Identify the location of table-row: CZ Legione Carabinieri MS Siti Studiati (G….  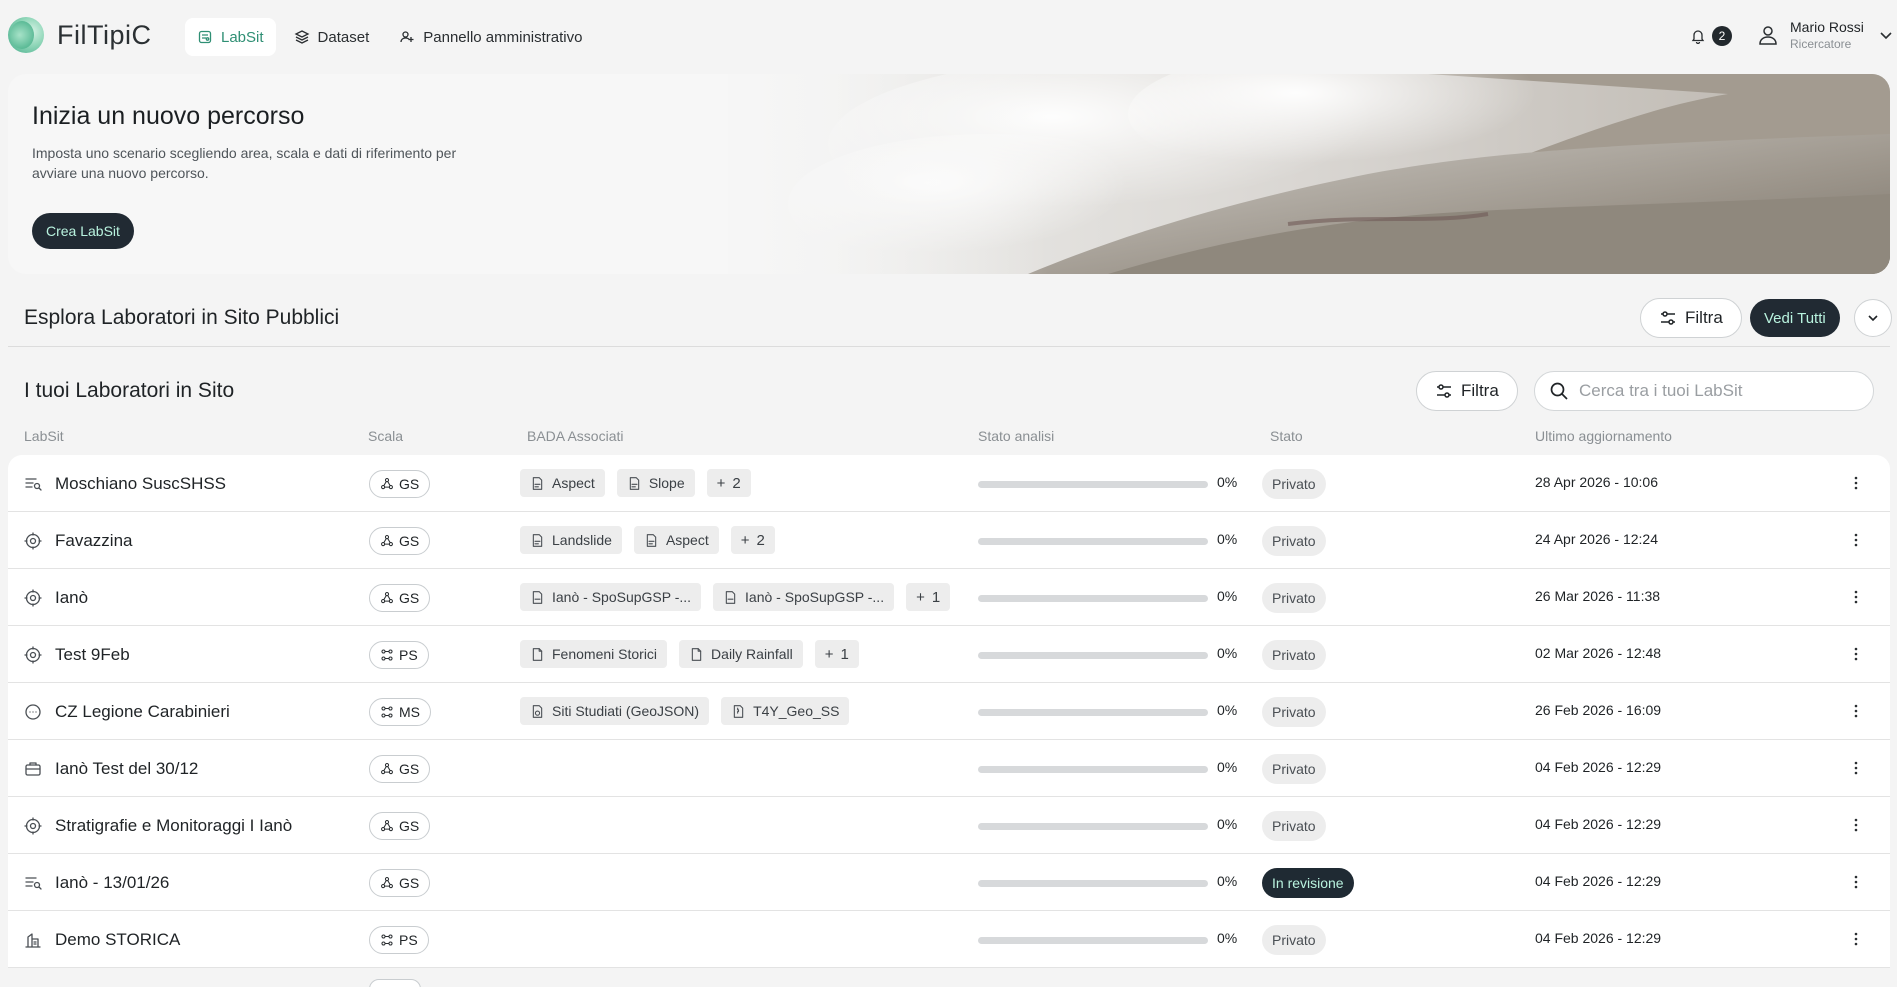
(949, 711).